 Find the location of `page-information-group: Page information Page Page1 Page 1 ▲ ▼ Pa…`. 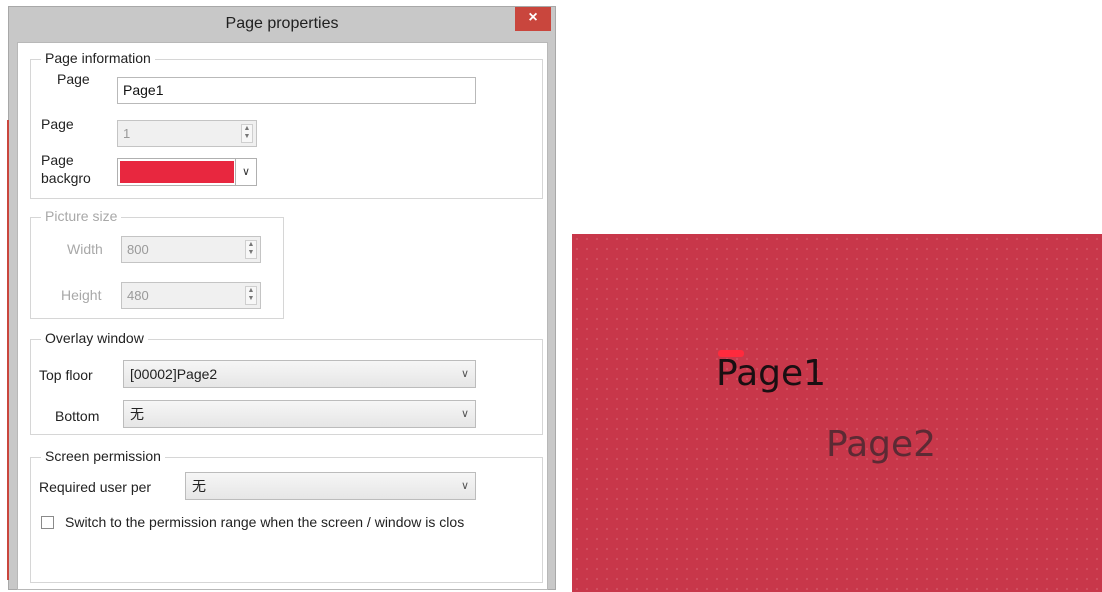

page-information-group: Page information Page Page1 Page 1 ▲ ▼ Pa… is located at coordinates (286, 124).